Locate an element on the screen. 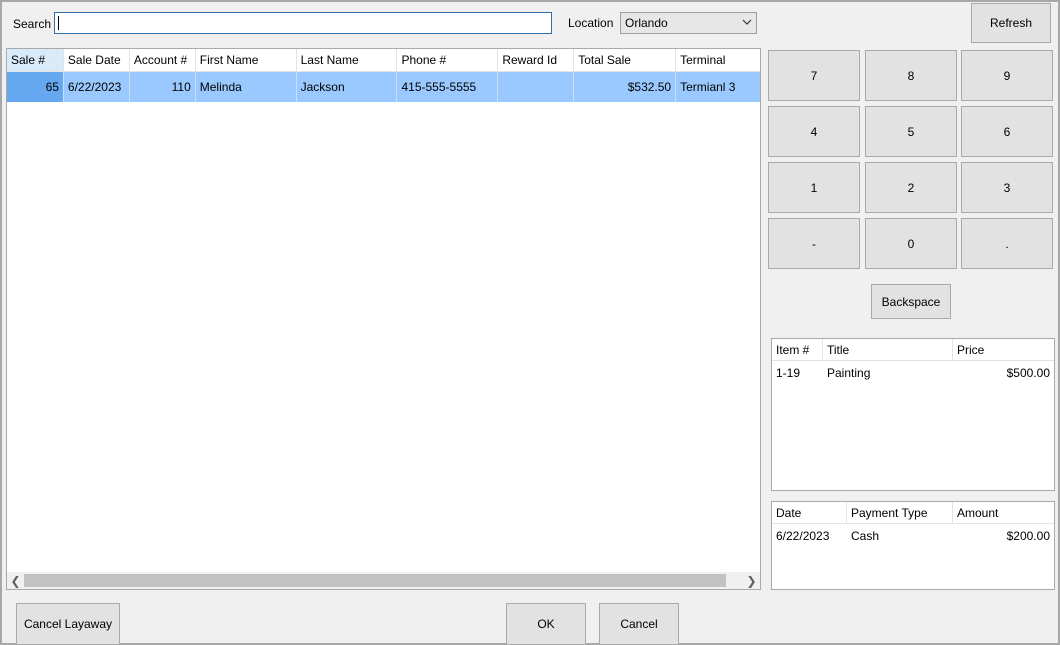 This screenshot has width=1060, height=645. column-header-terminal: Terminal is located at coordinates (718, 60).